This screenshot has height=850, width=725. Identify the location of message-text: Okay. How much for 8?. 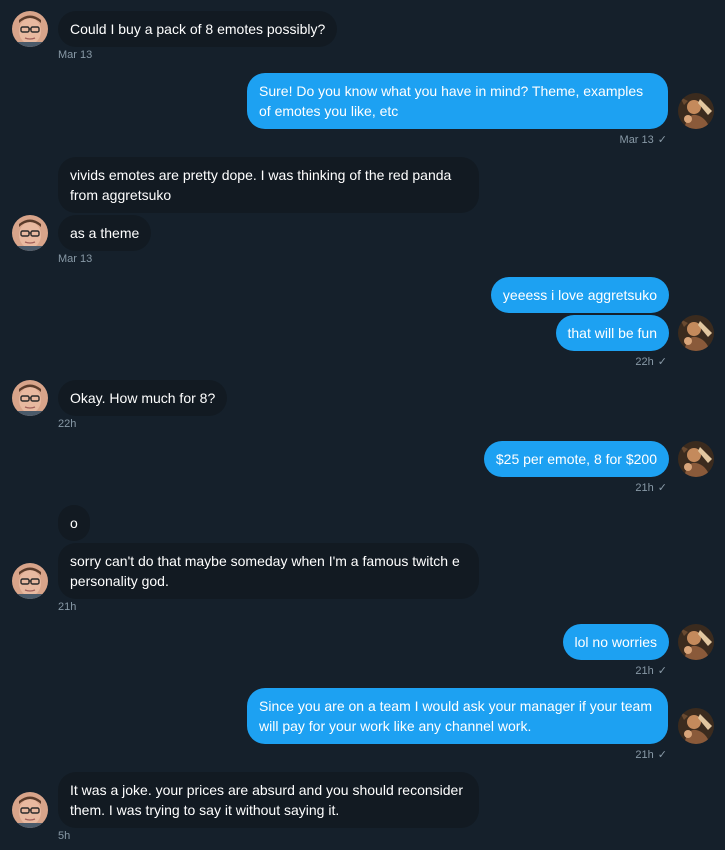
(143, 398).